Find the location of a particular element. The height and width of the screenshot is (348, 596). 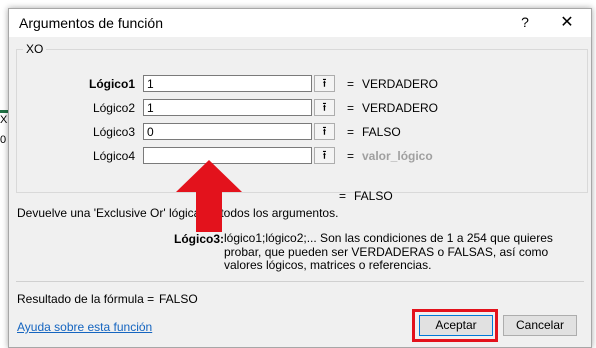

formula-result-label: Resultado de la fórmula = is located at coordinates (86, 299).